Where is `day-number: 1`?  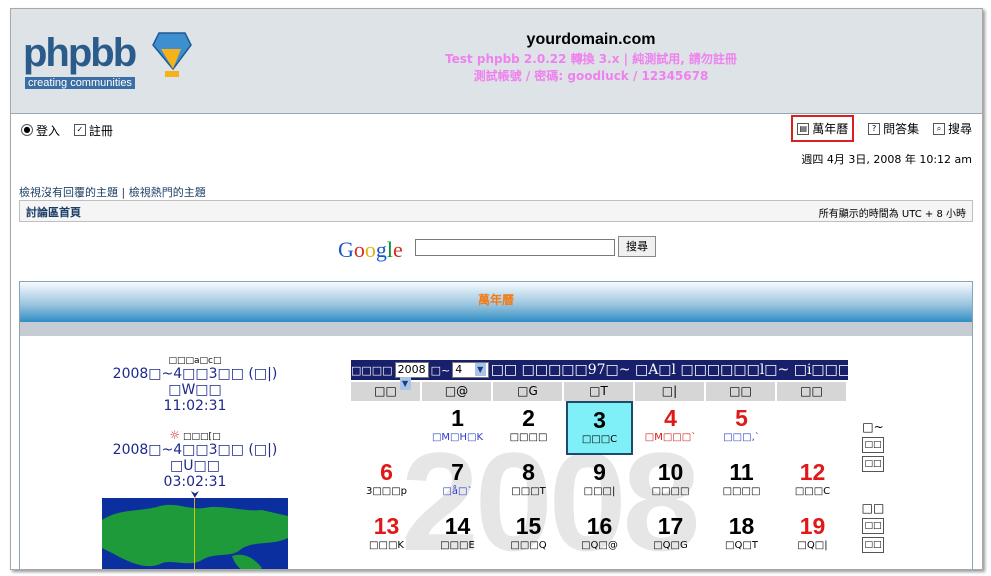 day-number: 1 is located at coordinates (457, 418).